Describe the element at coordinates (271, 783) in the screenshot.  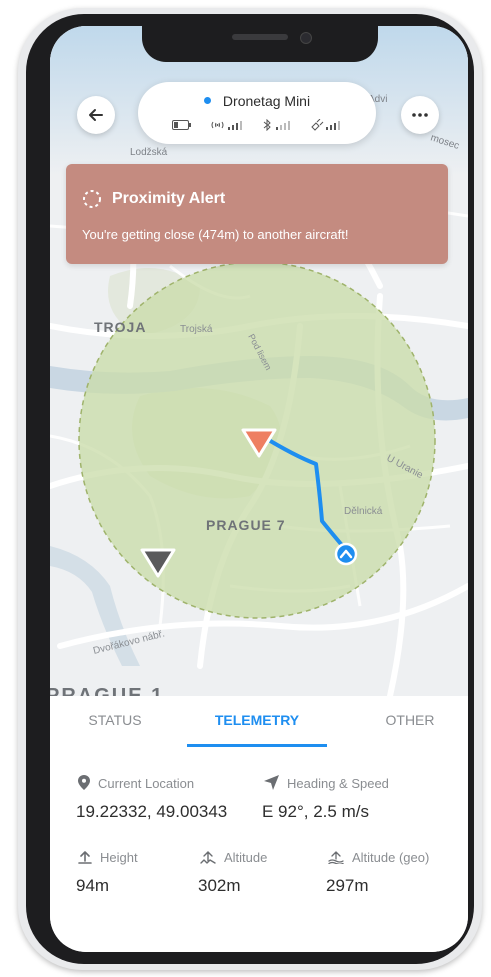
I see `navigation-arrow-icon` at that location.